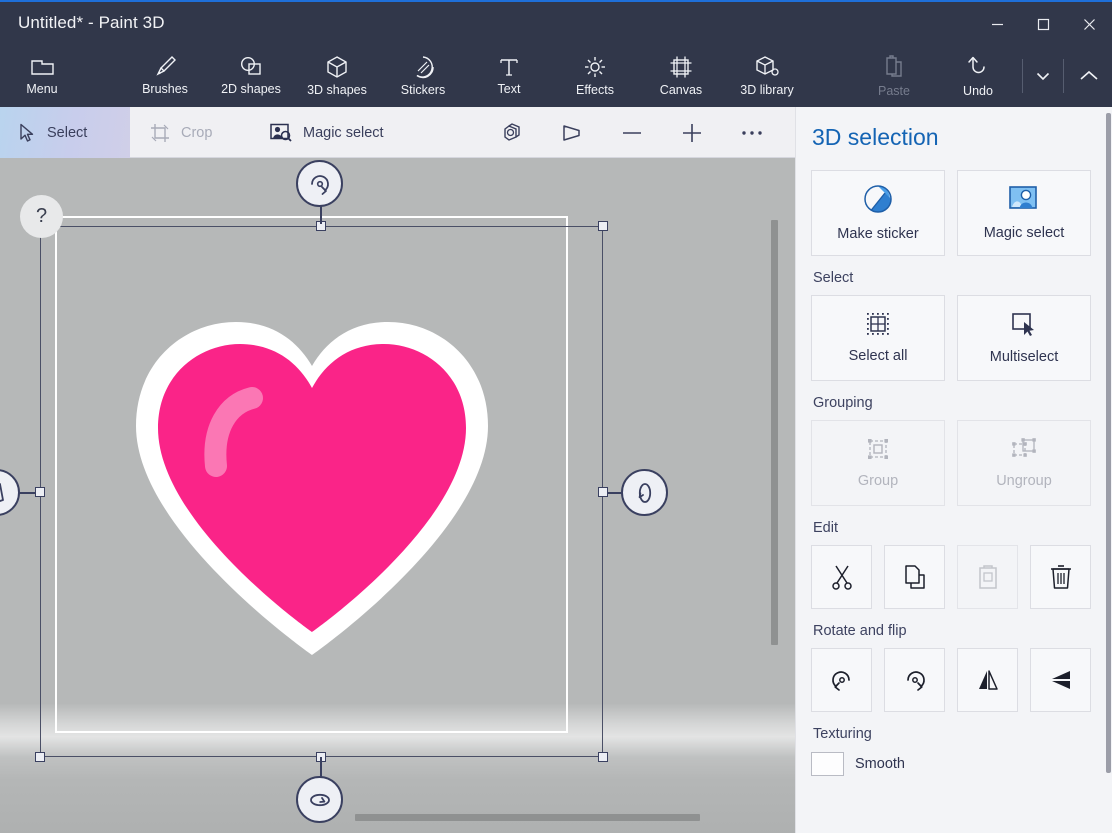  Describe the element at coordinates (10, 492) in the screenshot. I see `rotate-left-handle` at that location.